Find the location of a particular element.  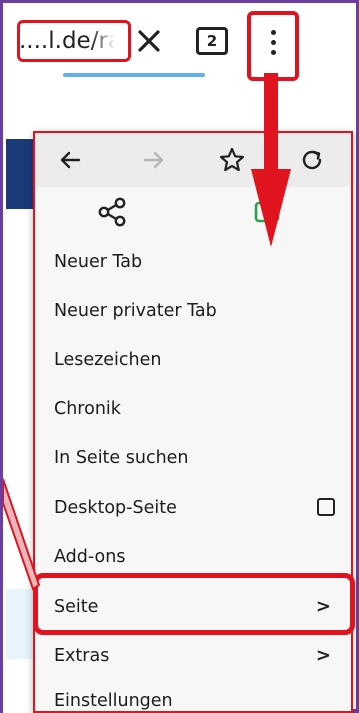

desktop-site-checkbox is located at coordinates (326, 507).